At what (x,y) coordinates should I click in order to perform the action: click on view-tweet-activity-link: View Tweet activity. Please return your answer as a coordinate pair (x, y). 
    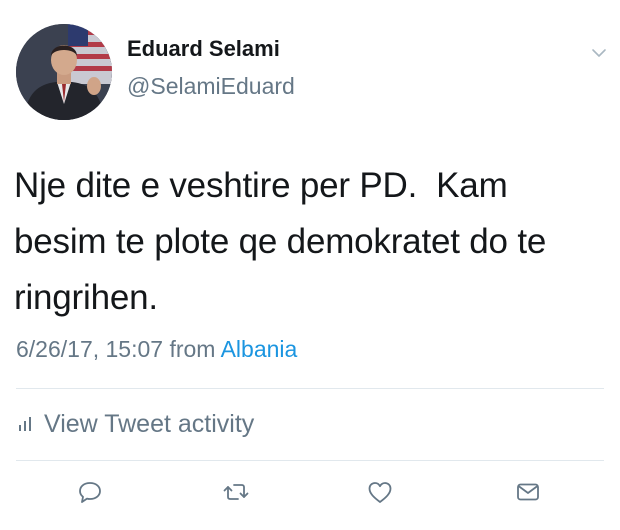
    Looking at the image, I should click on (136, 424).